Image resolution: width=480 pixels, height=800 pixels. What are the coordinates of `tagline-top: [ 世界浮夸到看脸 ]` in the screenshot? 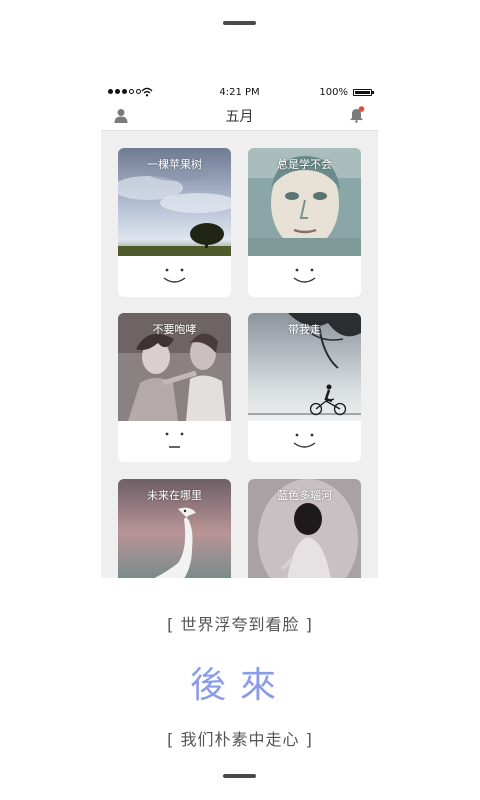 It's located at (240, 624).